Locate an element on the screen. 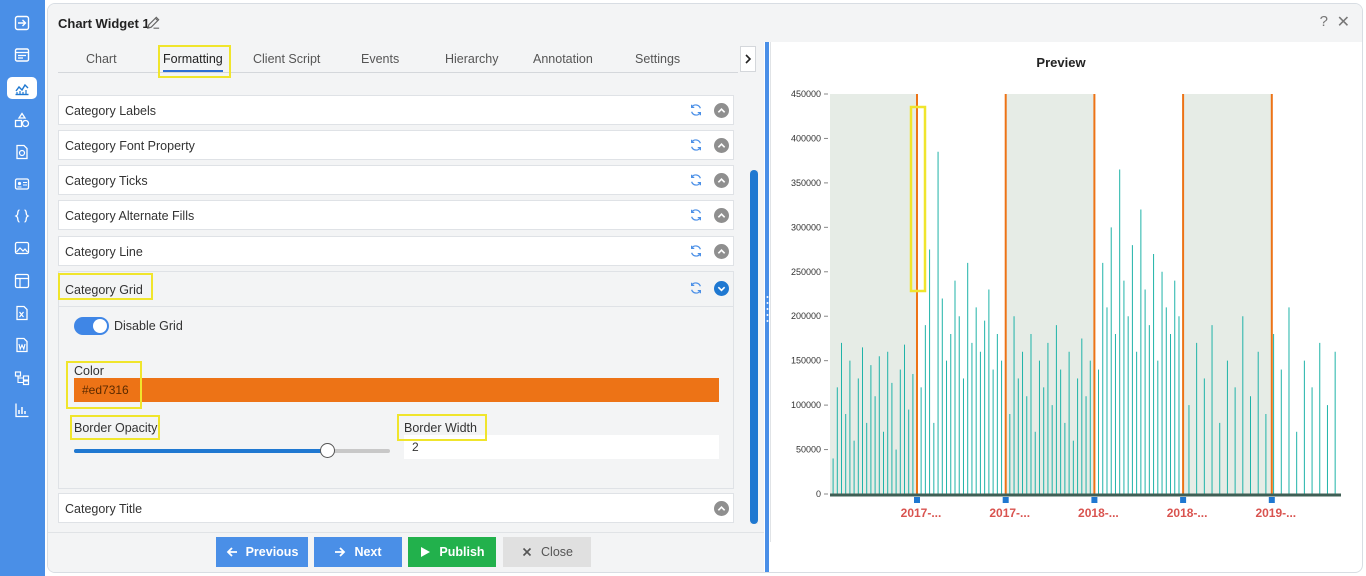 Image resolution: width=1366 pixels, height=576 pixels. shapes-icon is located at coordinates (22, 120).